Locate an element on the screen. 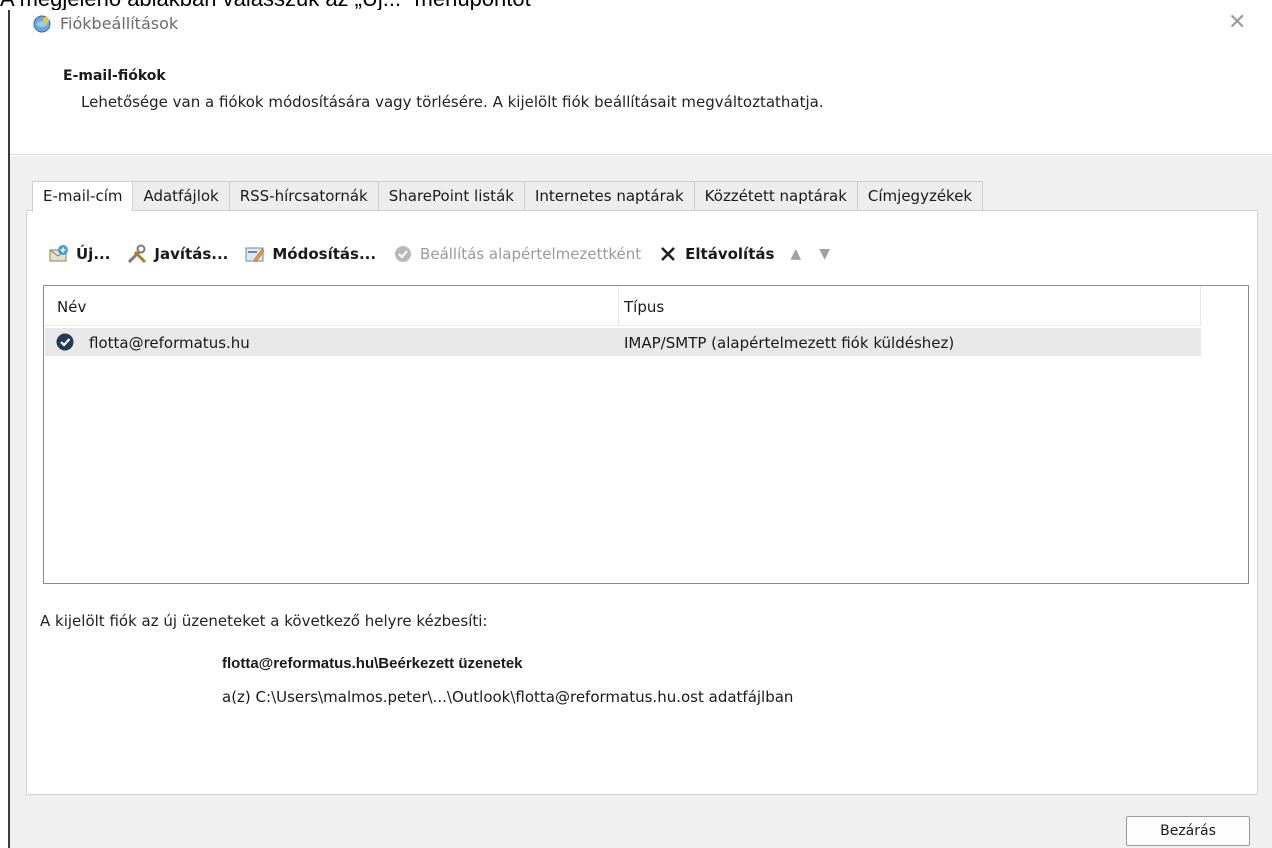 This screenshot has height=848, width=1272. tab-rss-feeds: RSS-hírcsatornák is located at coordinates (303, 196).